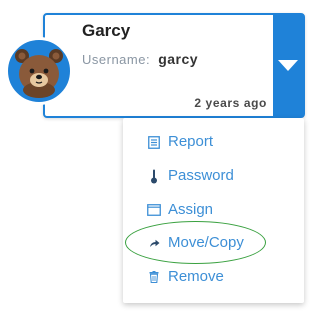 Image resolution: width=320 pixels, height=319 pixels. I want to click on thermometer-icon, so click(154, 176).